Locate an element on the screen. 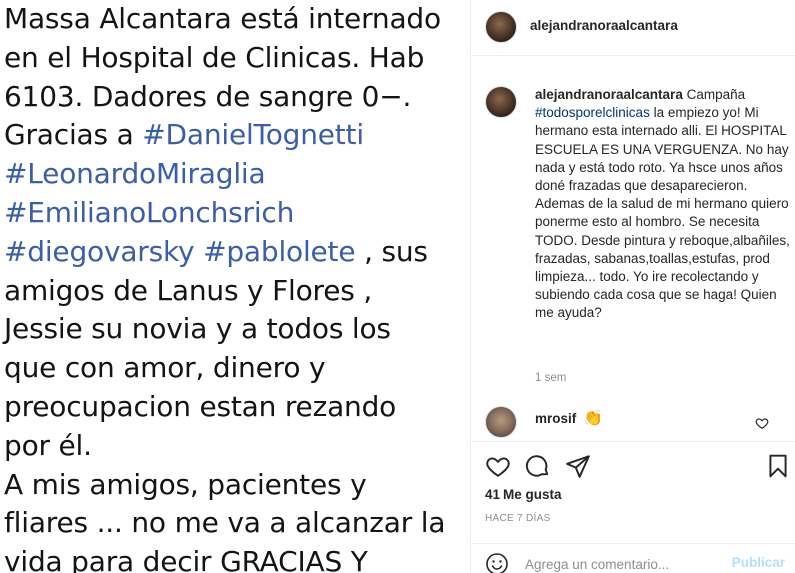 The image size is (795, 573). heart-outline-icon is located at coordinates (762, 423).